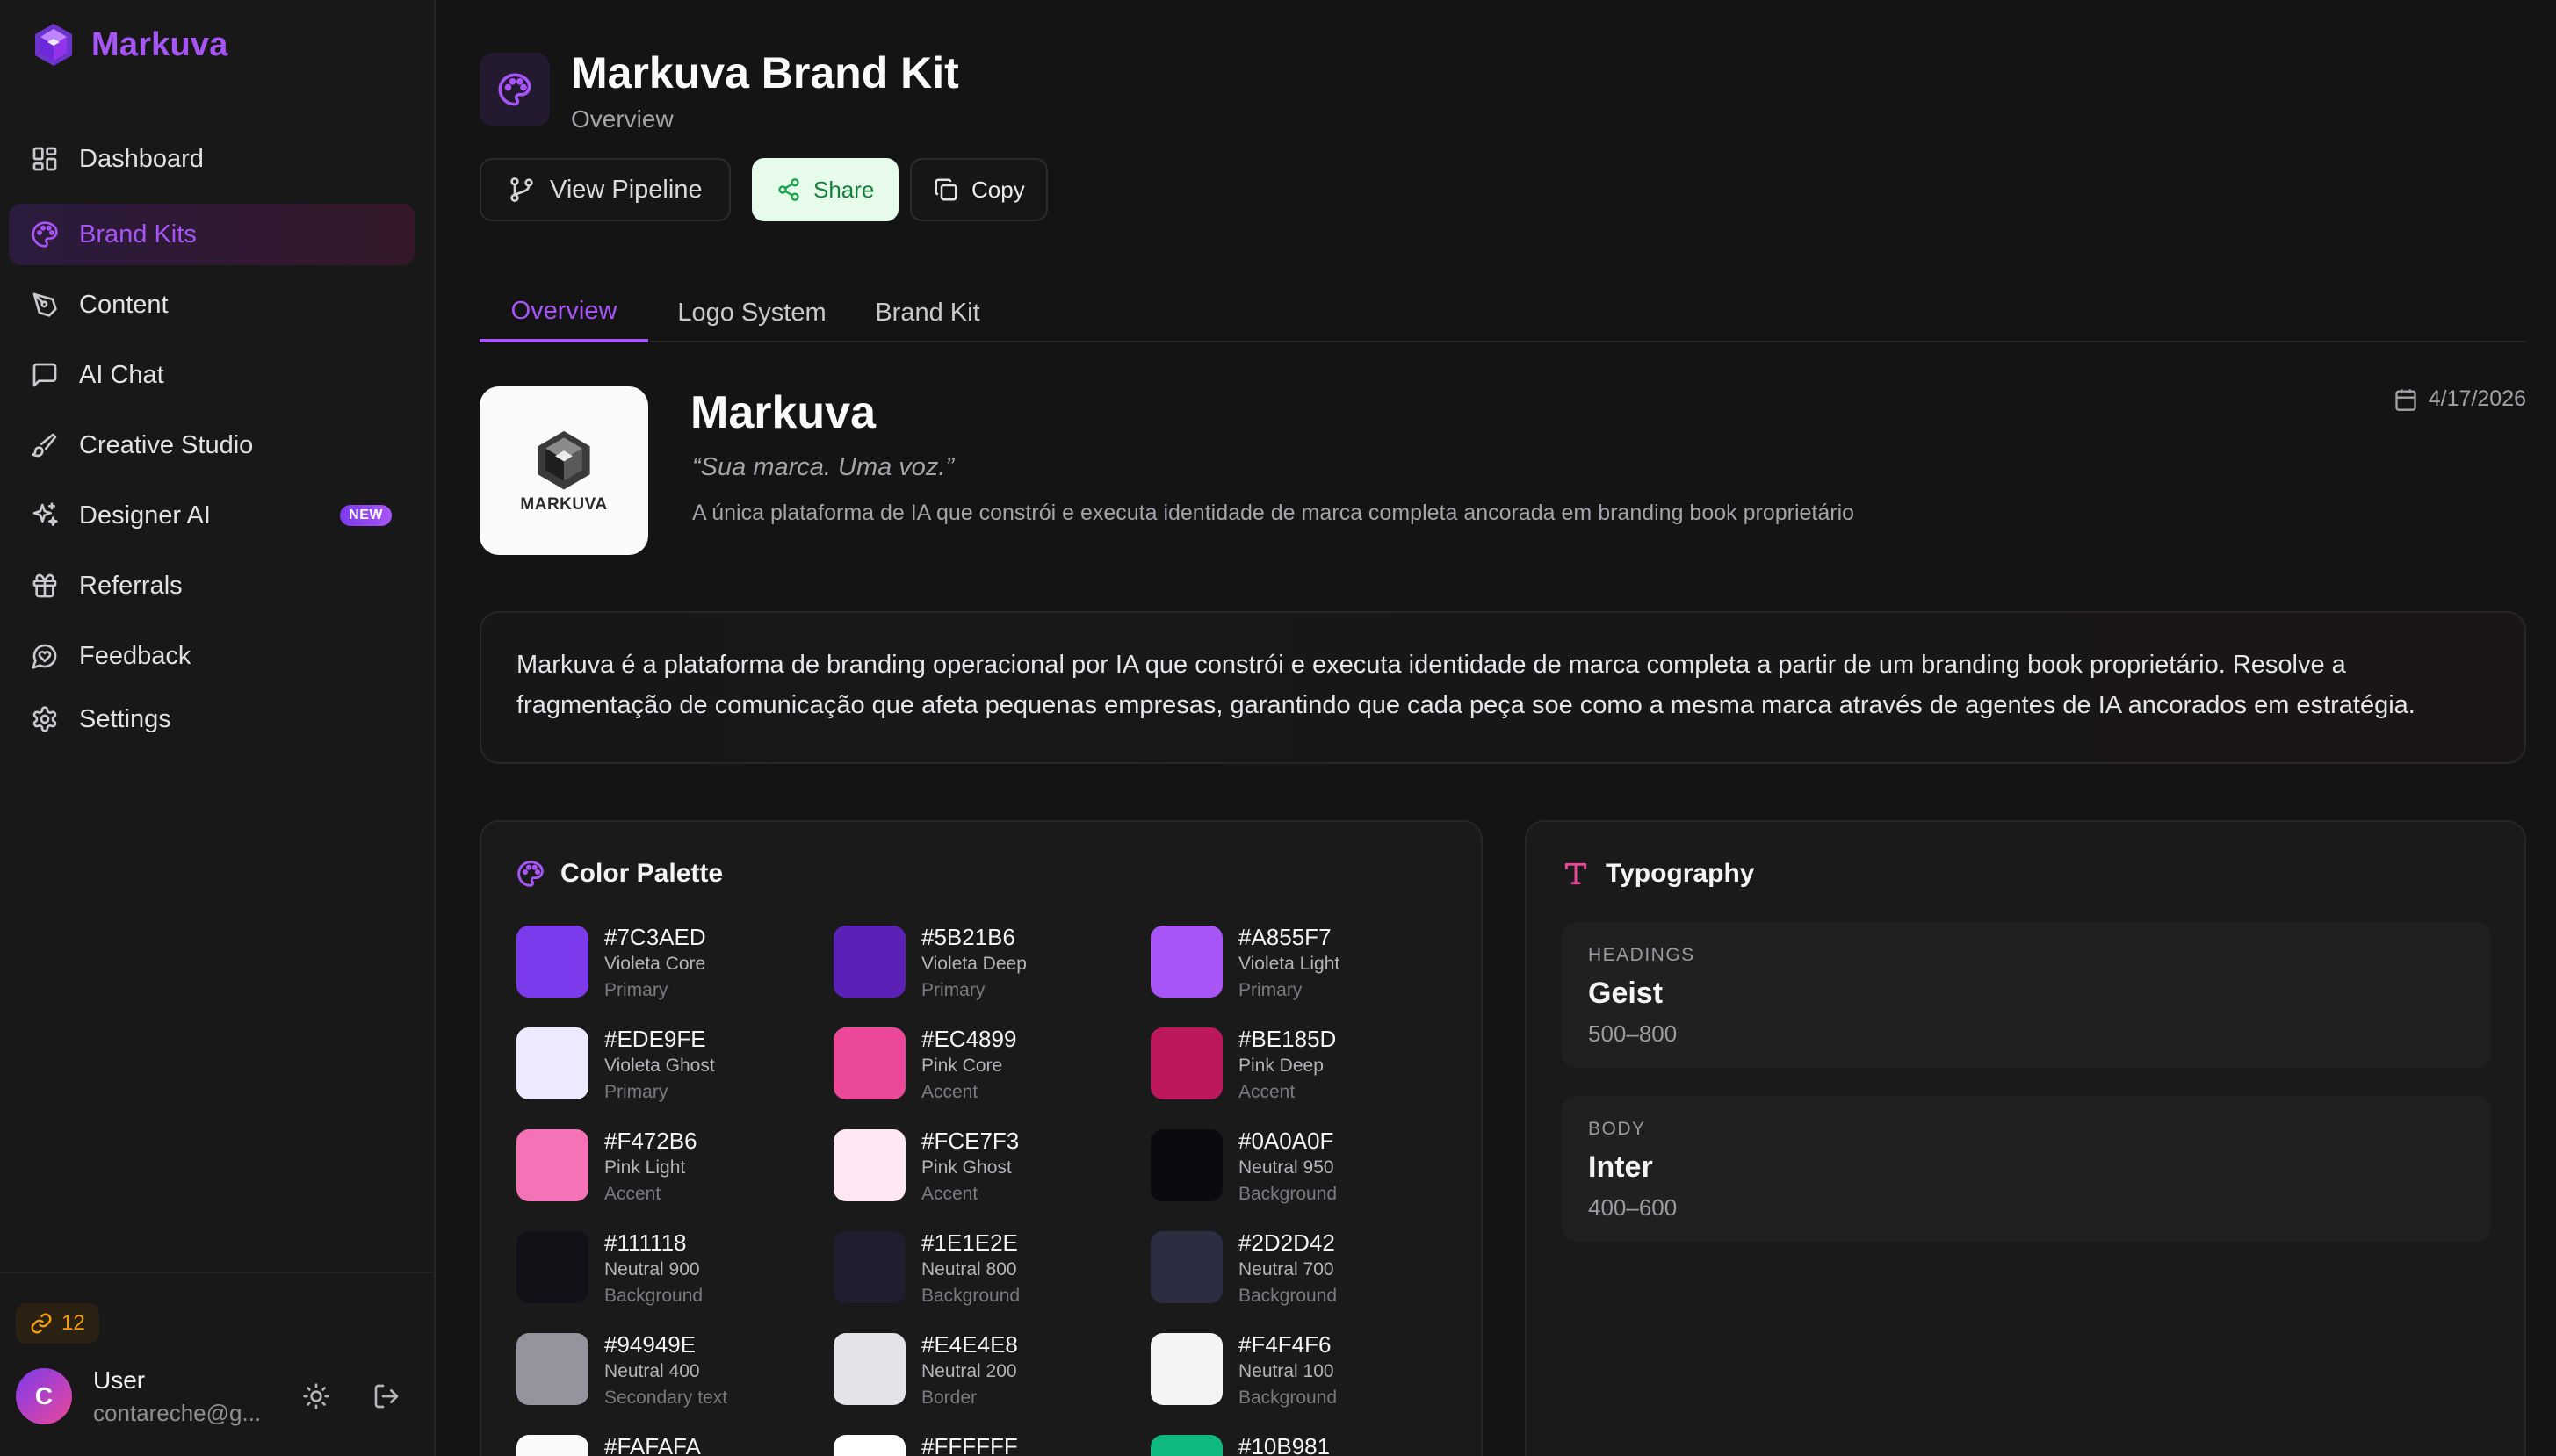  What do you see at coordinates (825, 189) in the screenshot?
I see `share-button: Share` at bounding box center [825, 189].